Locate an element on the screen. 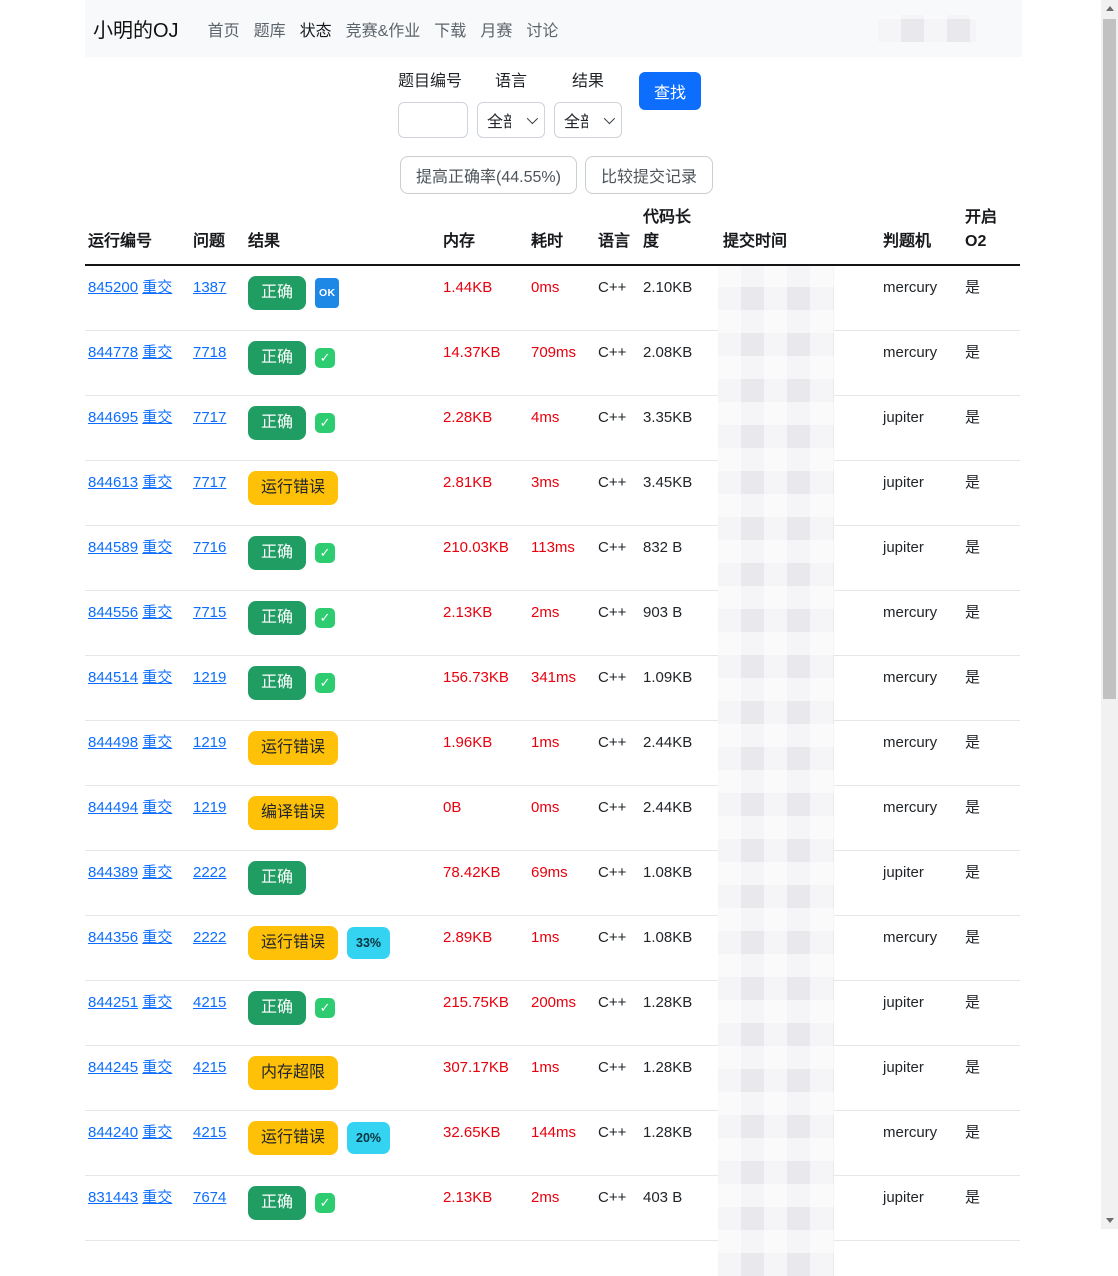 The width and height of the screenshot is (1118, 1276). result-select: 全部 is located at coordinates (588, 120).